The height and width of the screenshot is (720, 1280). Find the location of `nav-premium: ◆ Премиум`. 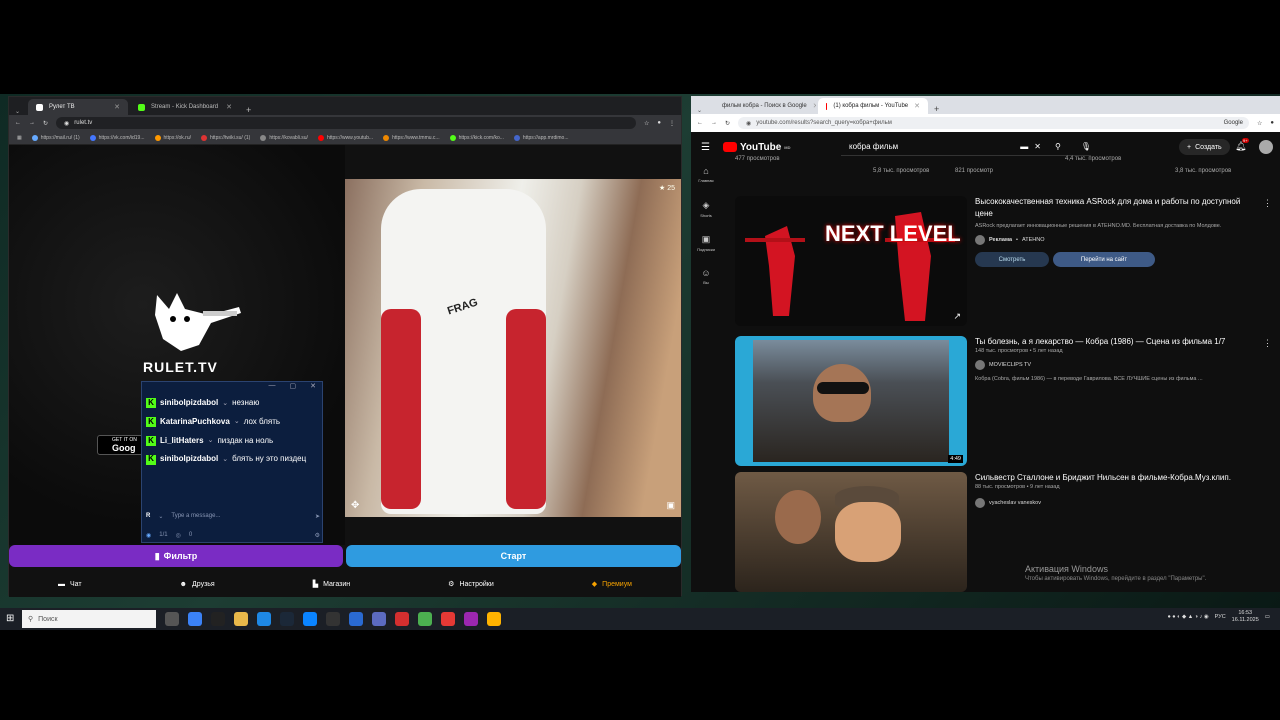

nav-premium: ◆ Премиум is located at coordinates (612, 584).